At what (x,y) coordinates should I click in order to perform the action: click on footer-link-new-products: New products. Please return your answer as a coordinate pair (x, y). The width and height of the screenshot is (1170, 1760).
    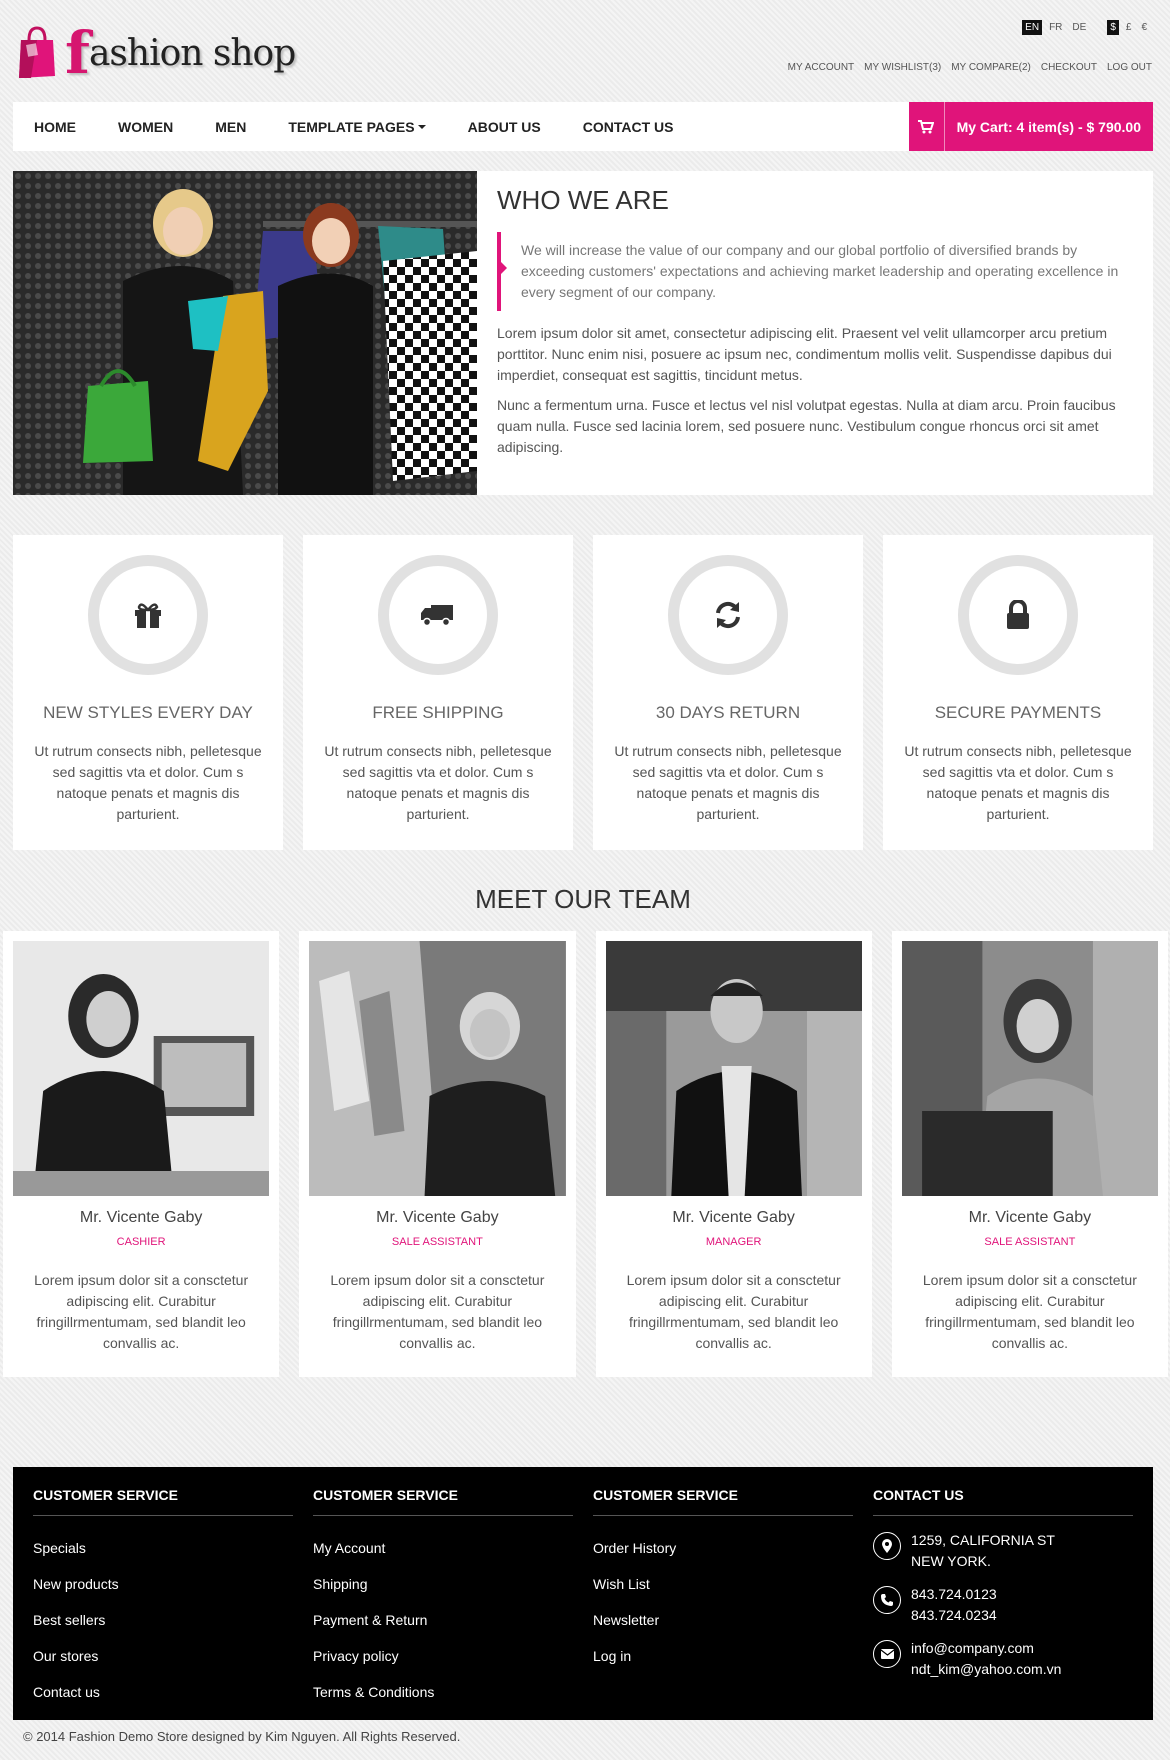
    Looking at the image, I should click on (163, 1584).